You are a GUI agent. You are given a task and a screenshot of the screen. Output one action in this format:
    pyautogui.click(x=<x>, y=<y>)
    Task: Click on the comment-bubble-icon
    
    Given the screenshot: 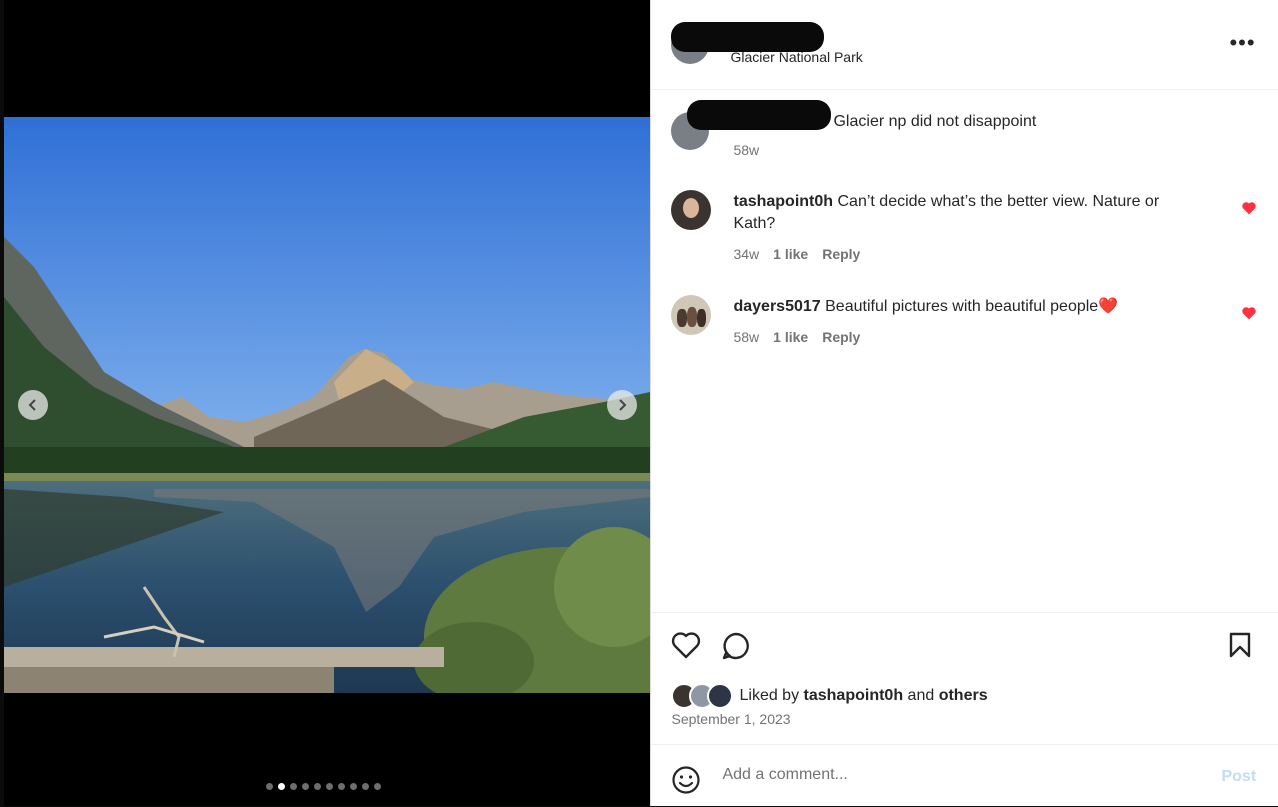 What is the action you would take?
    pyautogui.click(x=736, y=646)
    